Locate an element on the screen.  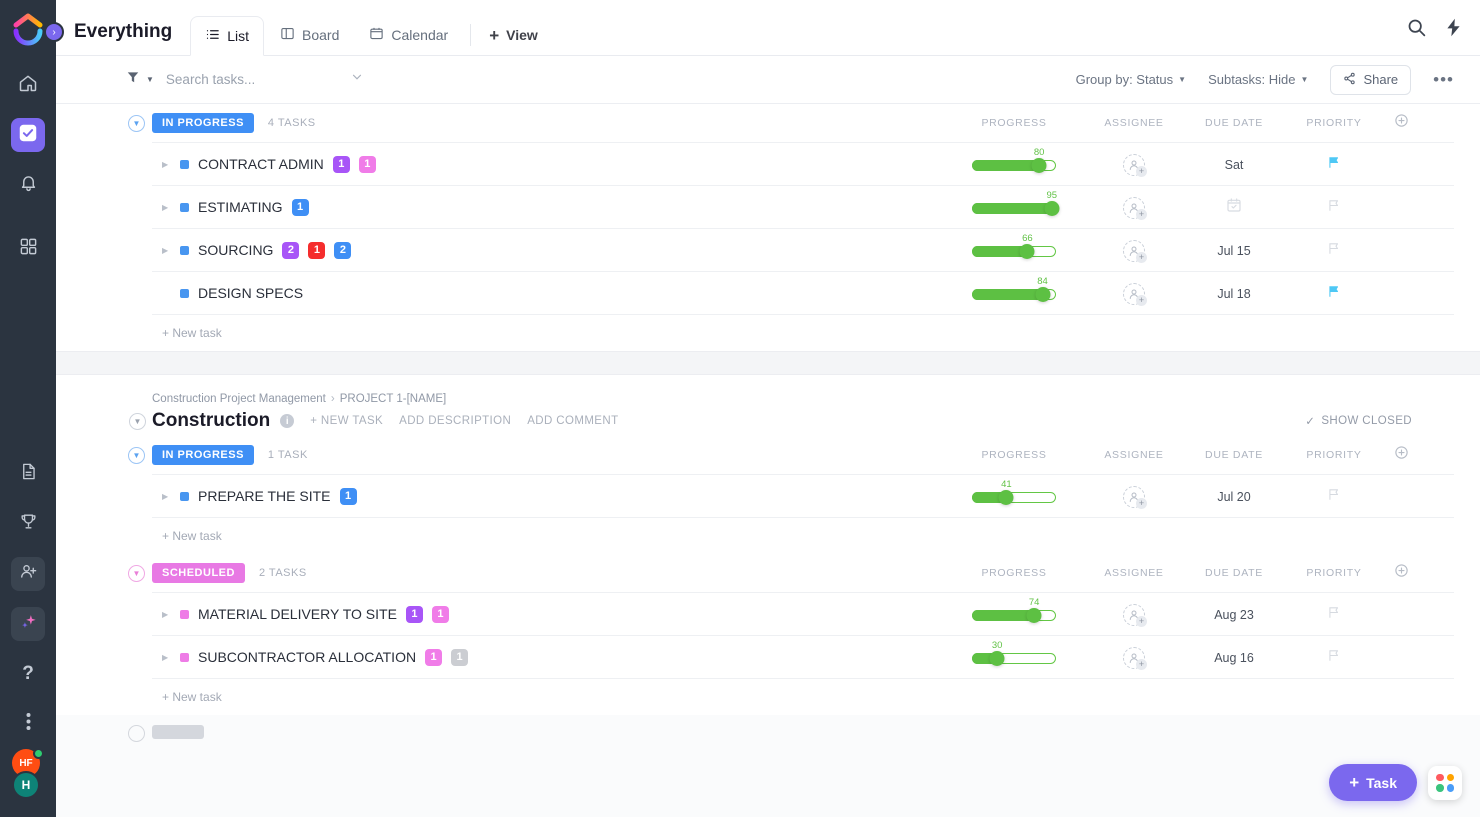
breadcrumb-child: PROJECT 1-[NAME] is located at coordinates (393, 399).